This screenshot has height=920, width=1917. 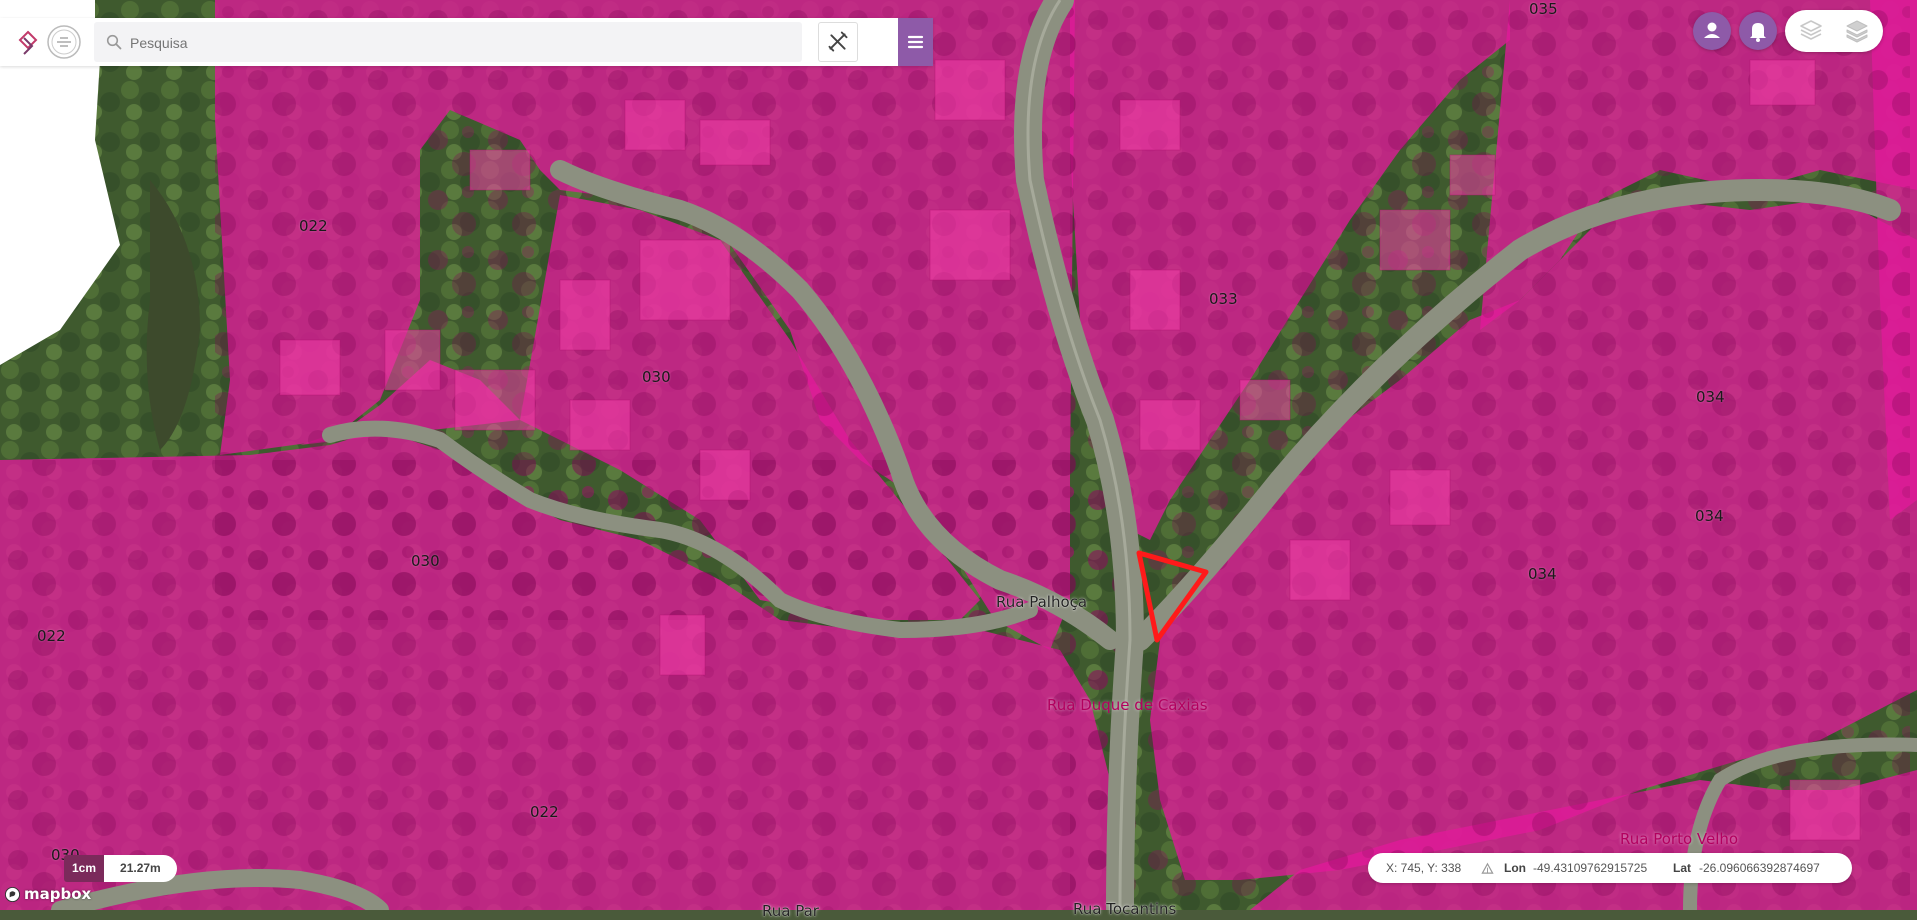 I want to click on bell-icon, so click(x=1758, y=32).